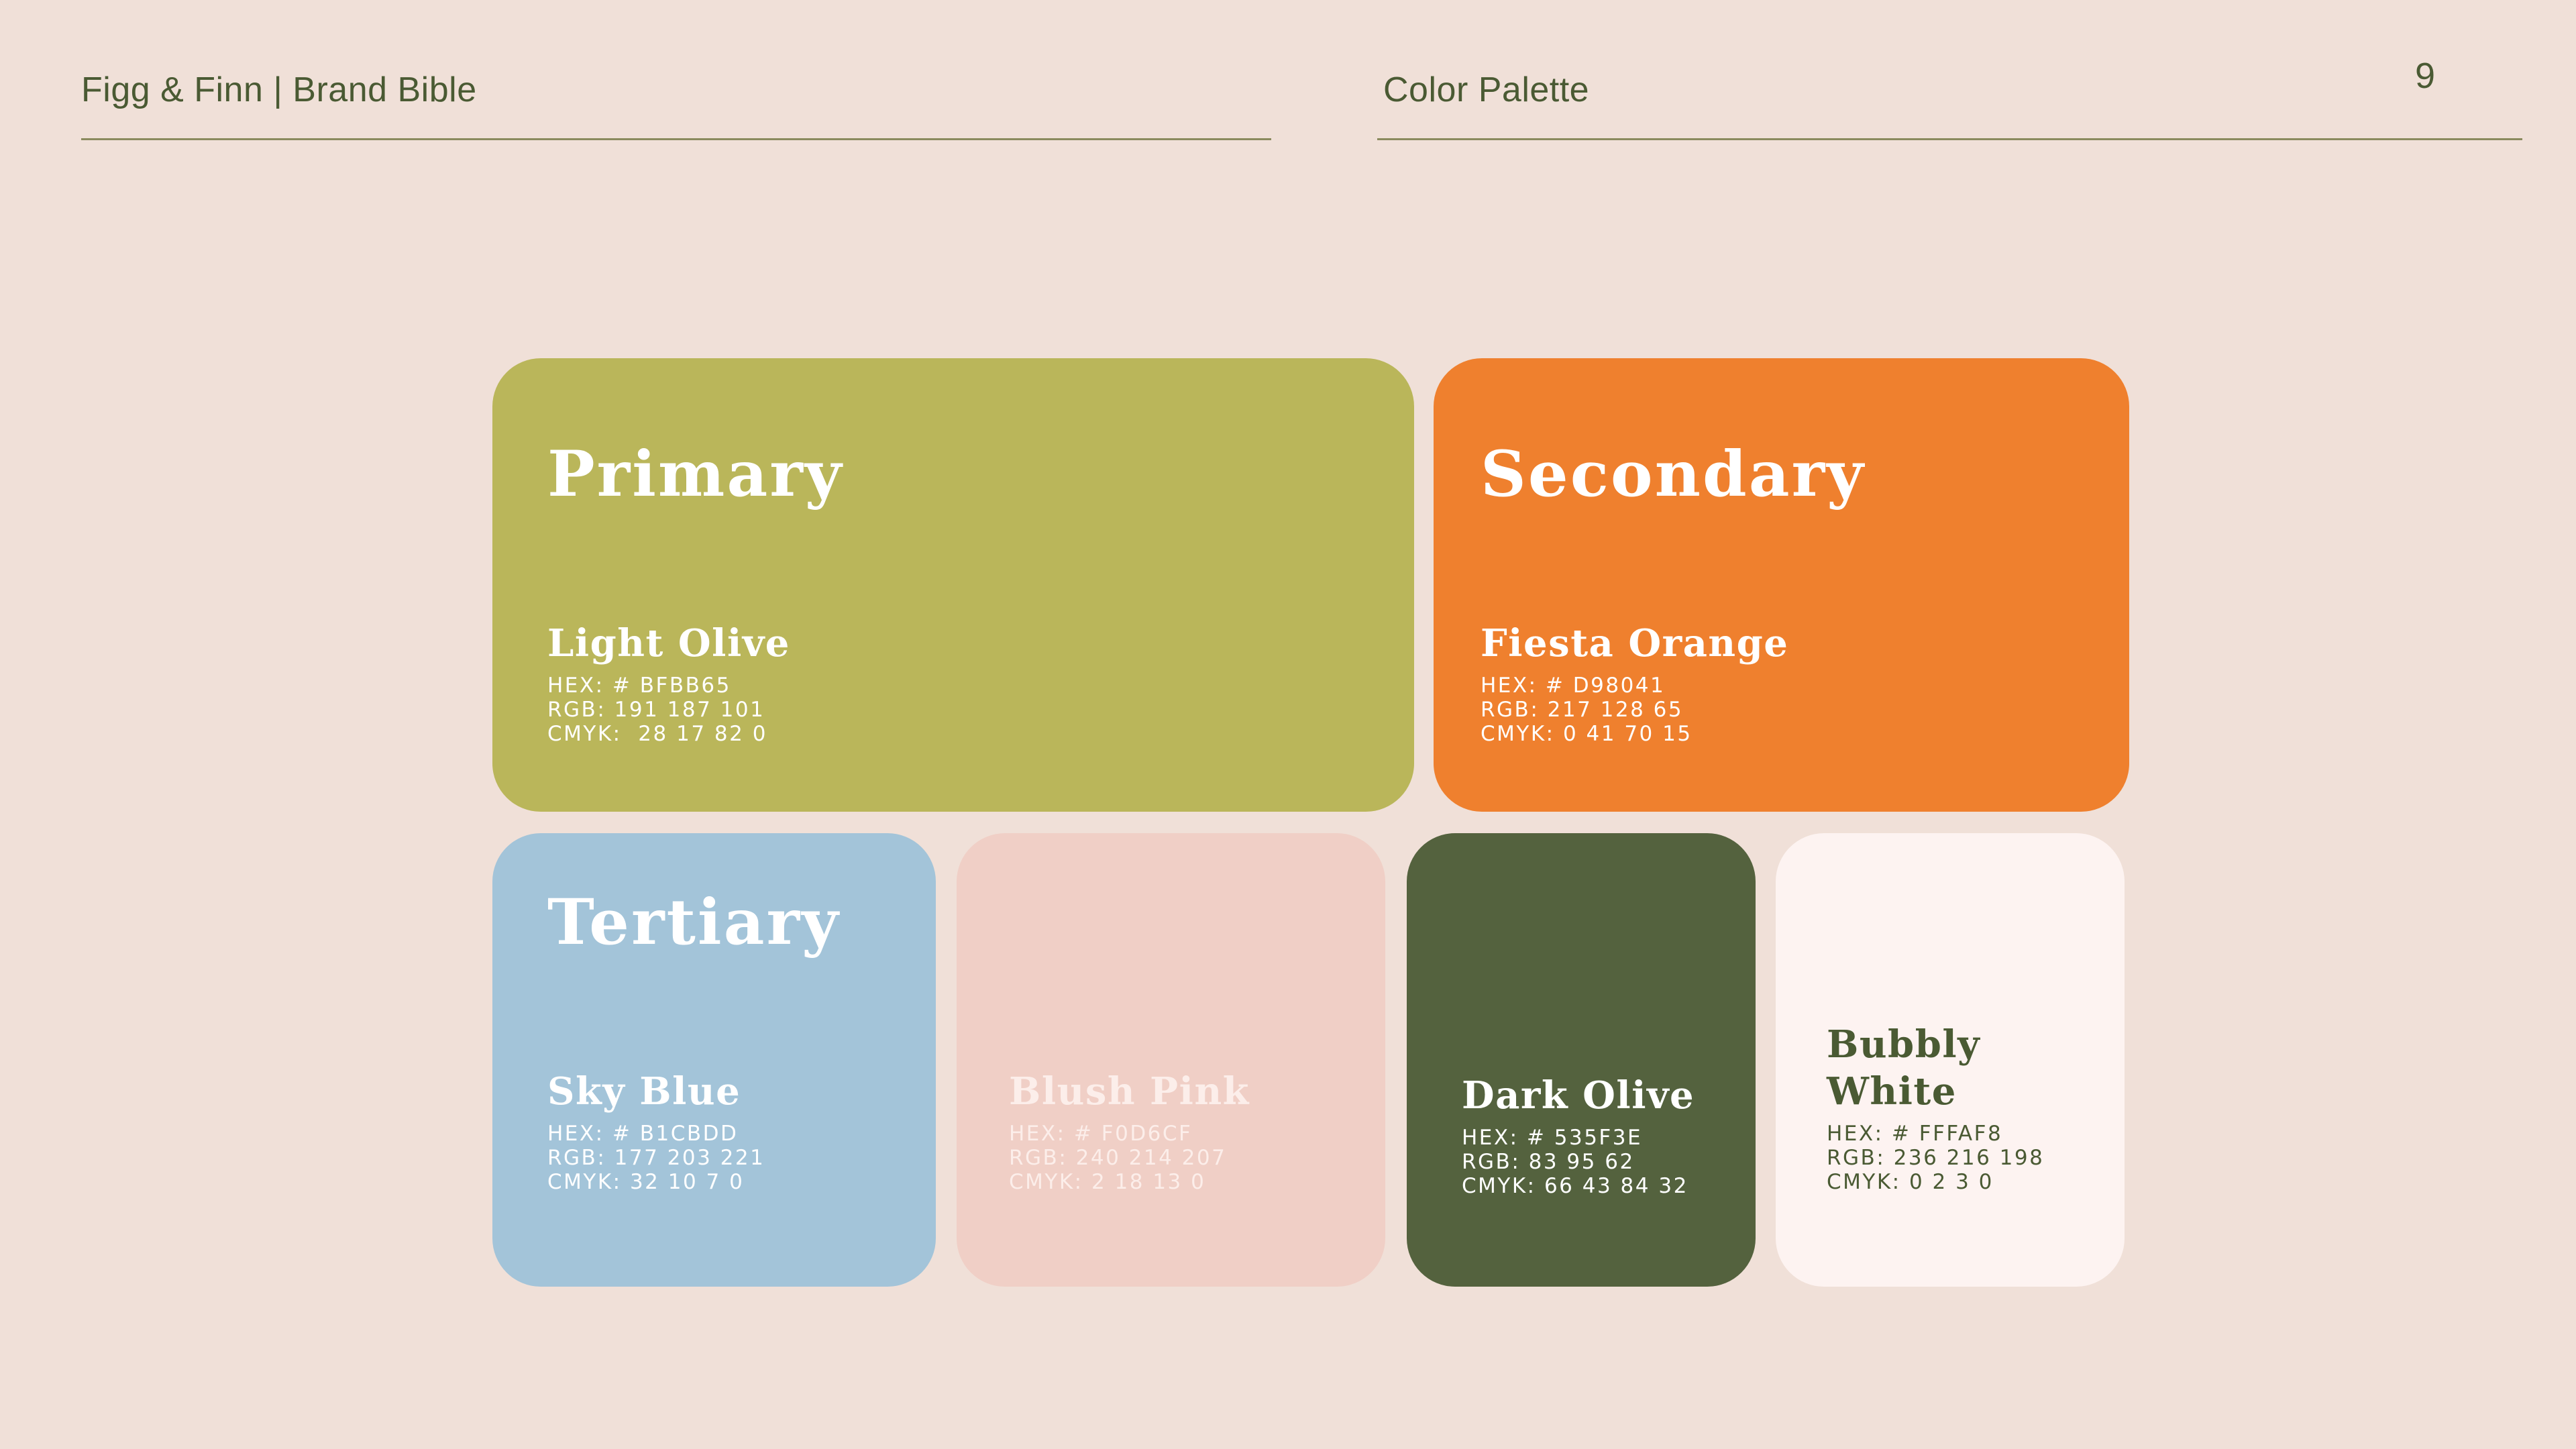 Image resolution: width=2576 pixels, height=1449 pixels. What do you see at coordinates (695, 474) in the screenshot?
I see `group-title-primary: Primary` at bounding box center [695, 474].